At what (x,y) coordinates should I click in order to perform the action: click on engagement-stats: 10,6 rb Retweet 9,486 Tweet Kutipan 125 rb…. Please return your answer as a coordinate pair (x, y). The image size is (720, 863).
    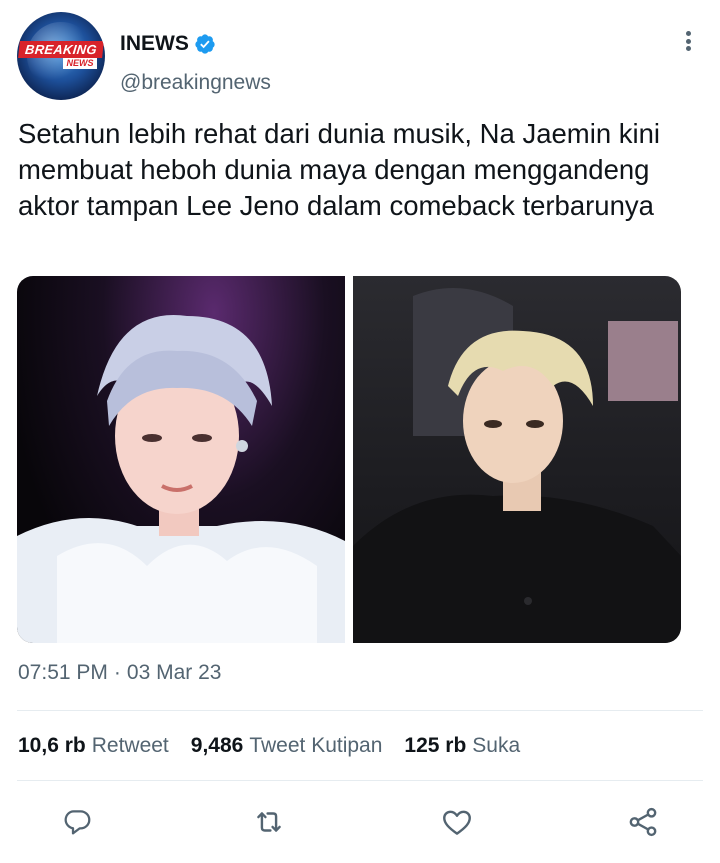
    Looking at the image, I should click on (280, 746).